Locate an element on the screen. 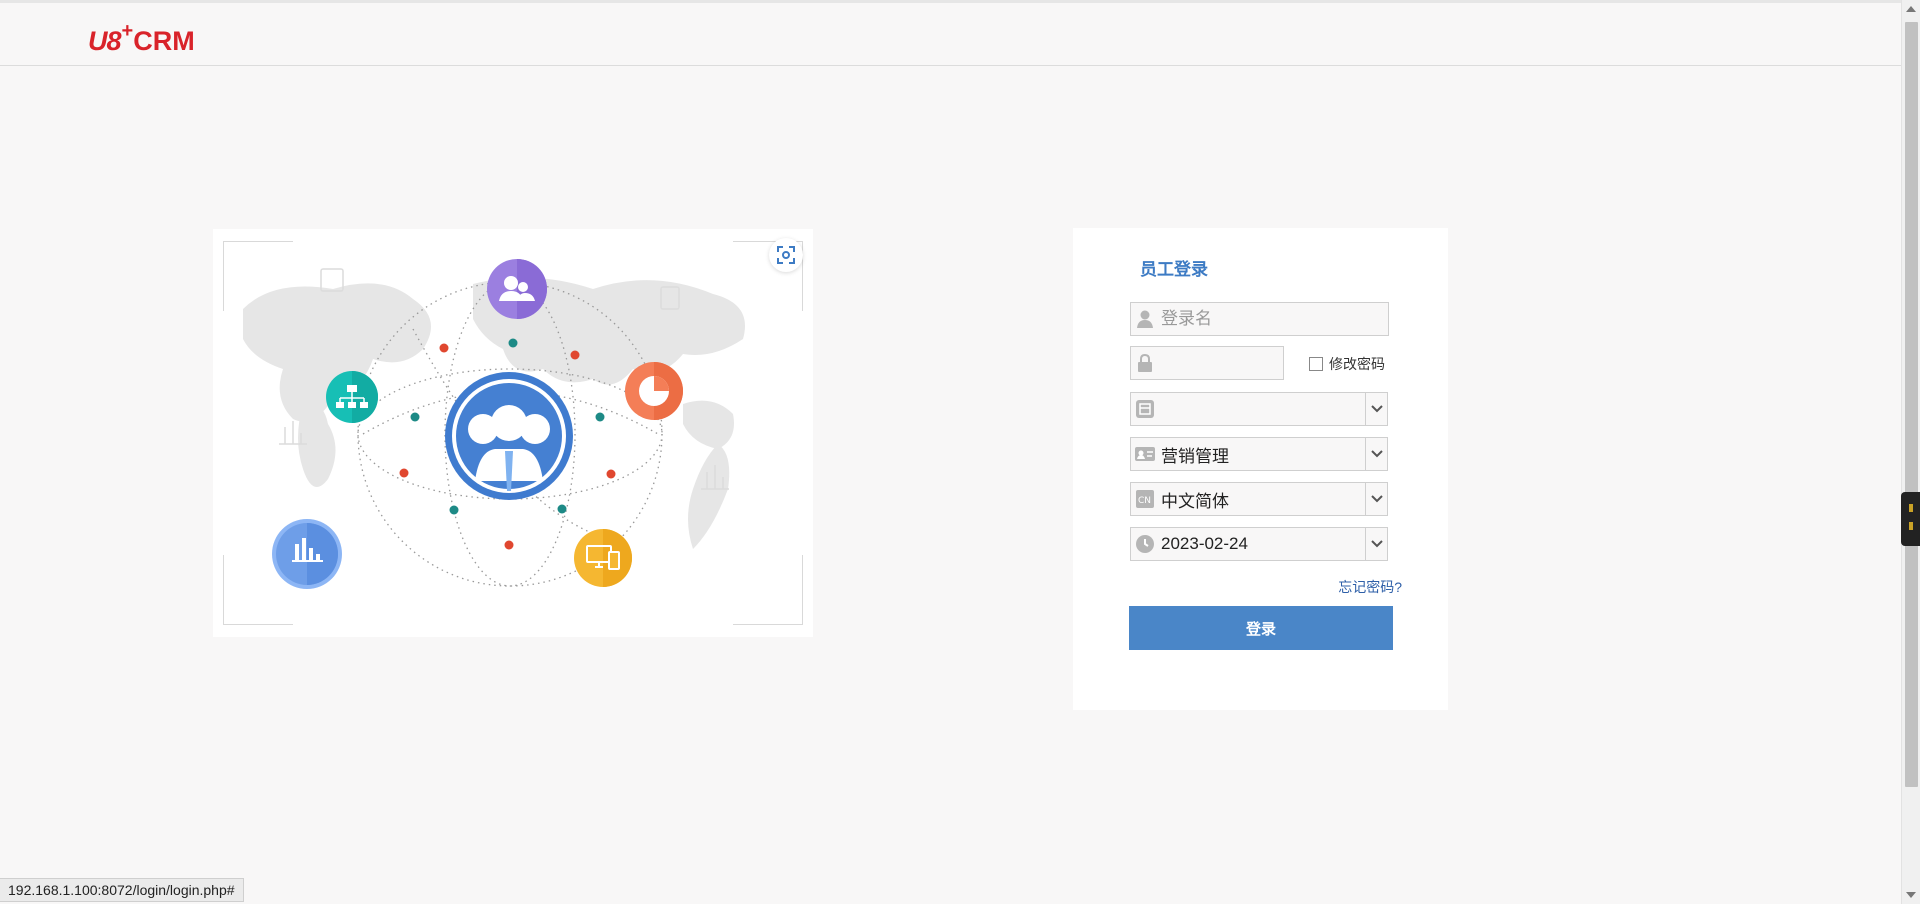  role-value: 营销管理 is located at coordinates (1195, 456).